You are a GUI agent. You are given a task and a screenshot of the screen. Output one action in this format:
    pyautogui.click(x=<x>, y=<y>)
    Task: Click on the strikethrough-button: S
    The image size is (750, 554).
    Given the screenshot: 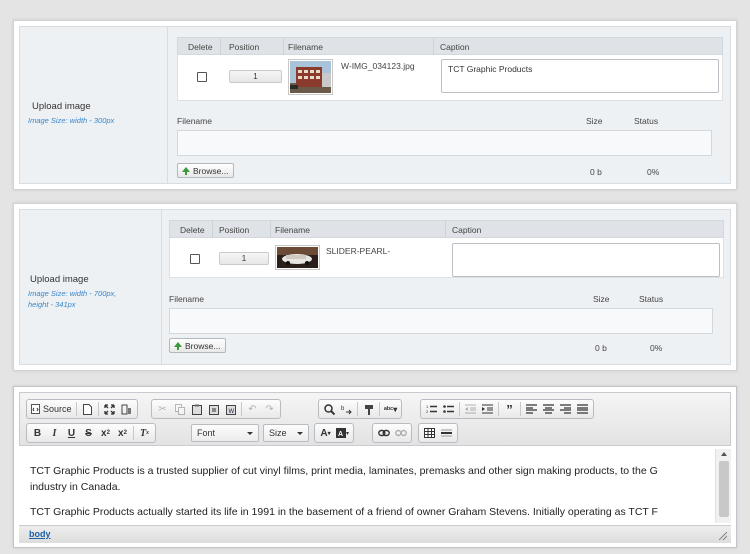 What is the action you would take?
    pyautogui.click(x=88, y=433)
    